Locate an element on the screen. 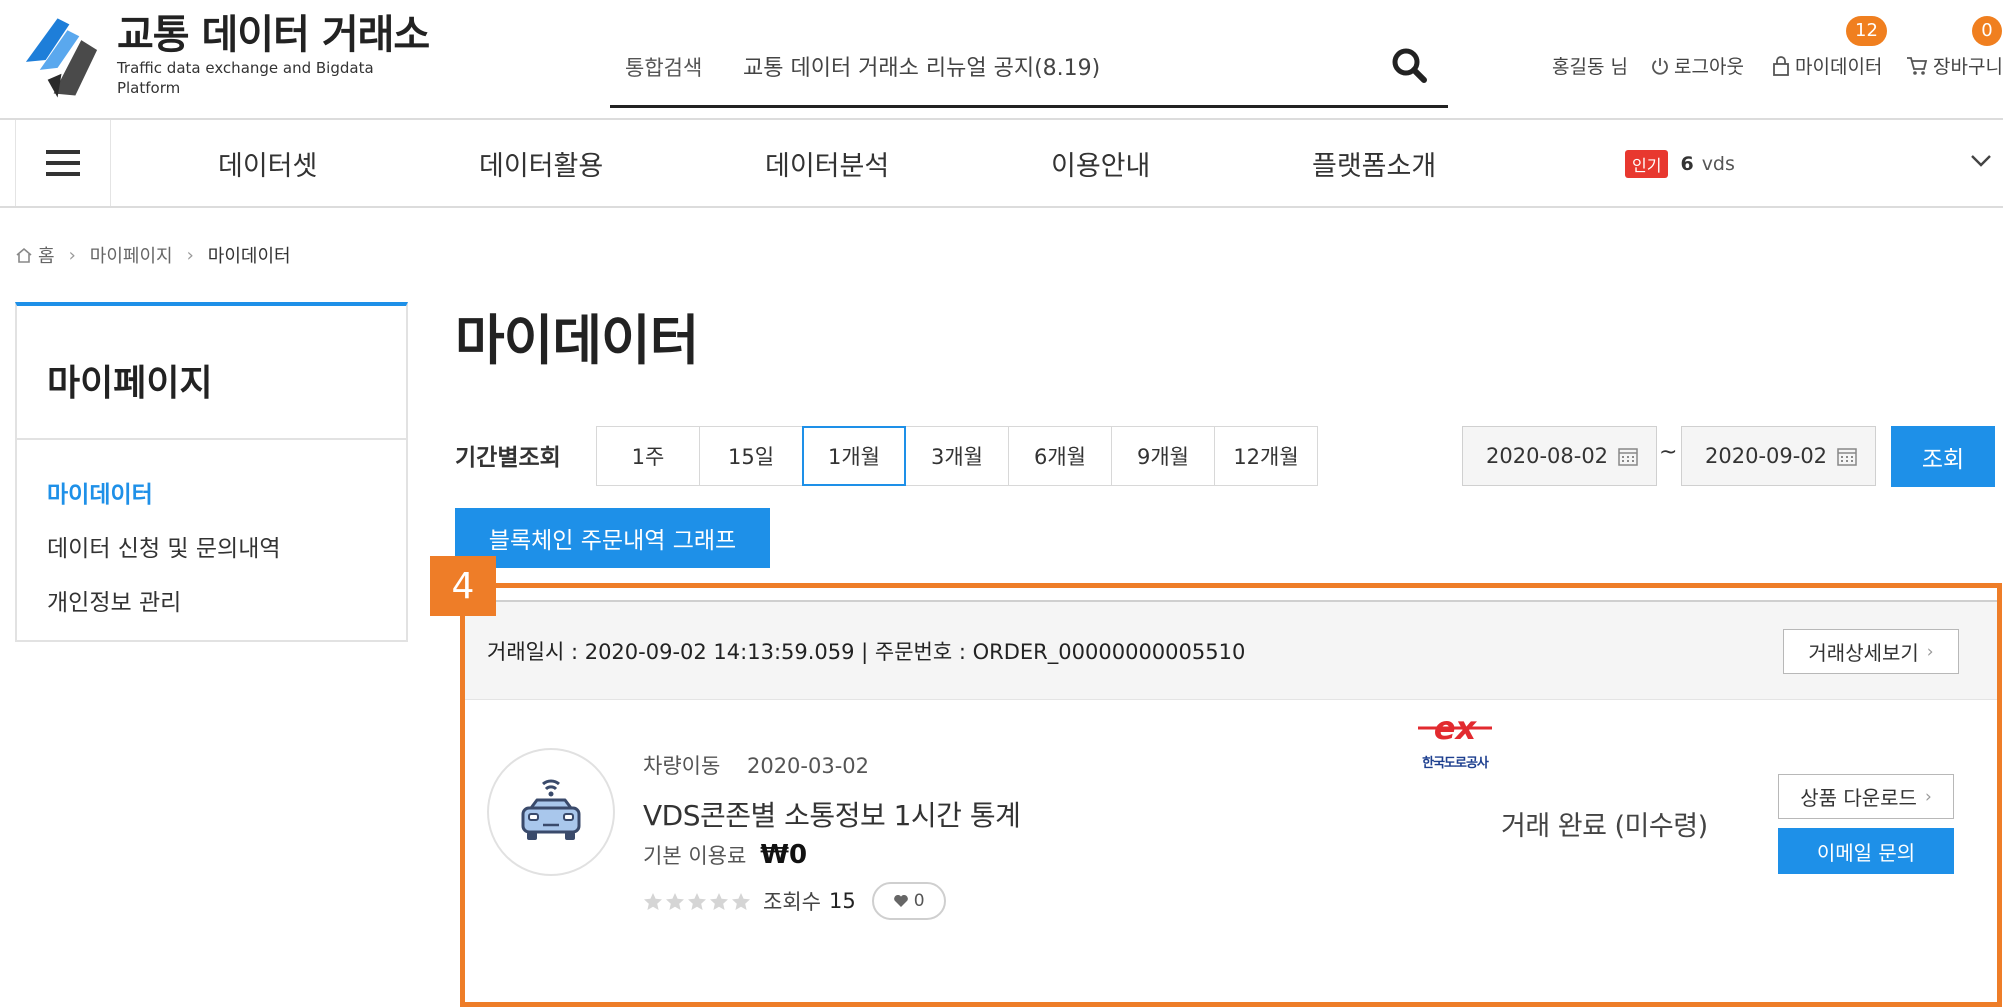 The image size is (2003, 1007). popular-keyword: 인기 6 vds is located at coordinates (1680, 164).